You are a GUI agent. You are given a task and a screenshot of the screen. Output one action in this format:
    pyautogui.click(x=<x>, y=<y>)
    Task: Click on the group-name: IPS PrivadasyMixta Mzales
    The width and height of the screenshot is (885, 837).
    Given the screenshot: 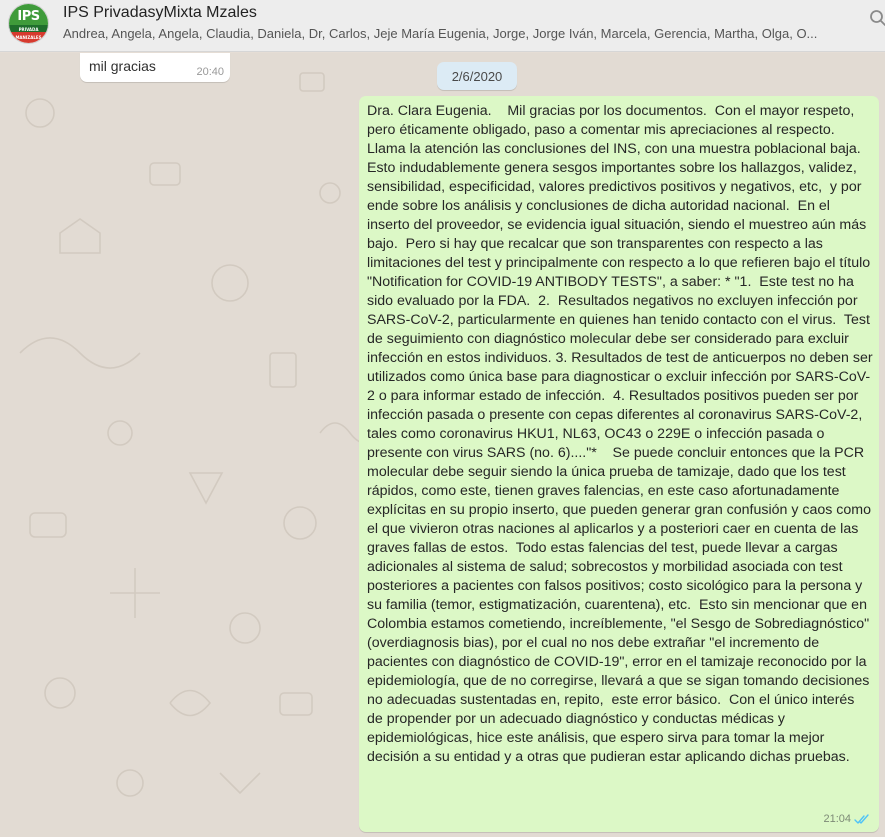 What is the action you would take?
    pyautogui.click(x=160, y=13)
    